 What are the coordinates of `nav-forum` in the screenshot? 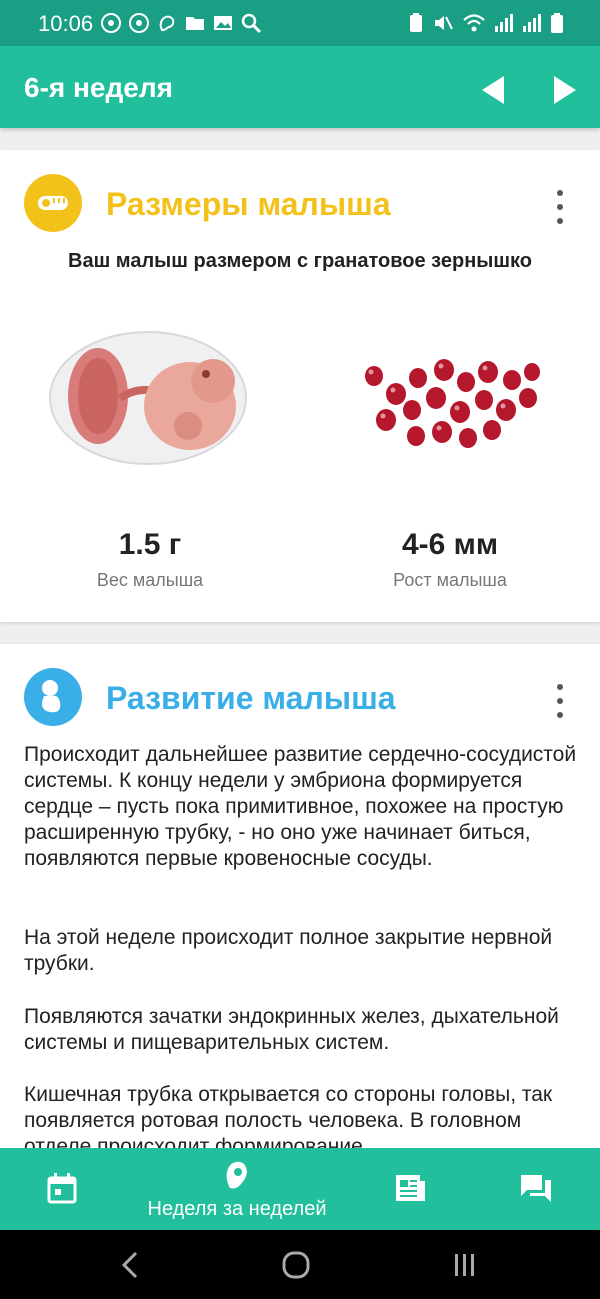 It's located at (538, 1190).